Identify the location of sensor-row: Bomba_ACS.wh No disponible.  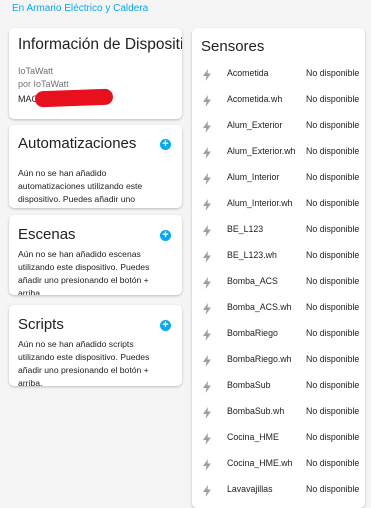
(278, 308).